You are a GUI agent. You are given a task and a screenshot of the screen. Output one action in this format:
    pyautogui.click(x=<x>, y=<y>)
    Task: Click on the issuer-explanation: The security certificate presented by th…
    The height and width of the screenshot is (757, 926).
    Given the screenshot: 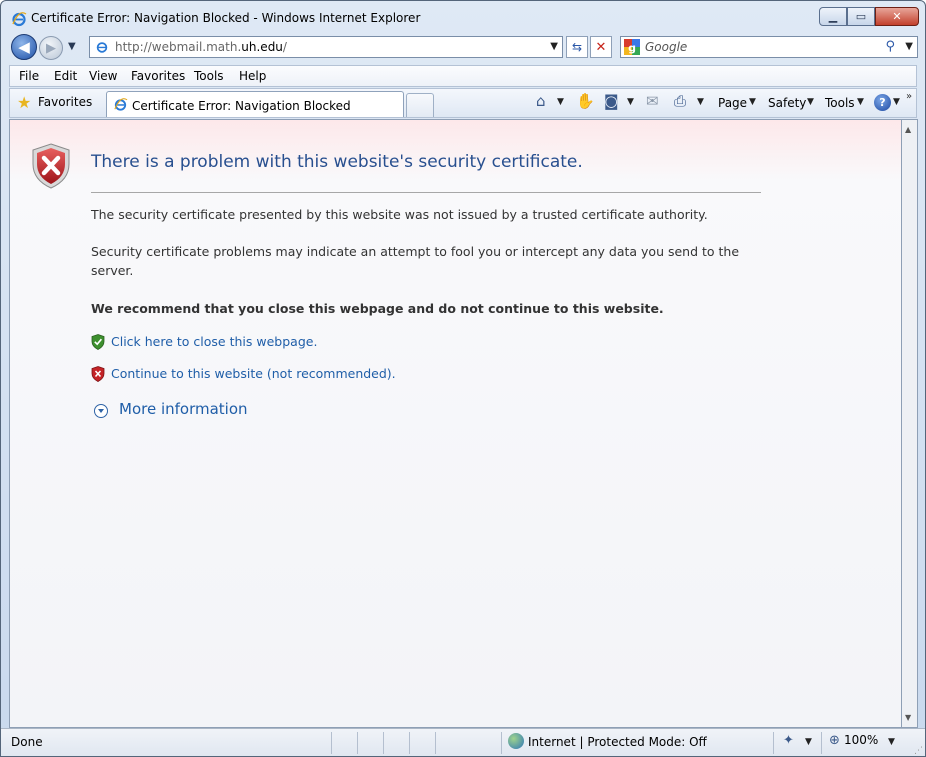 What is the action you would take?
    pyautogui.click(x=399, y=214)
    